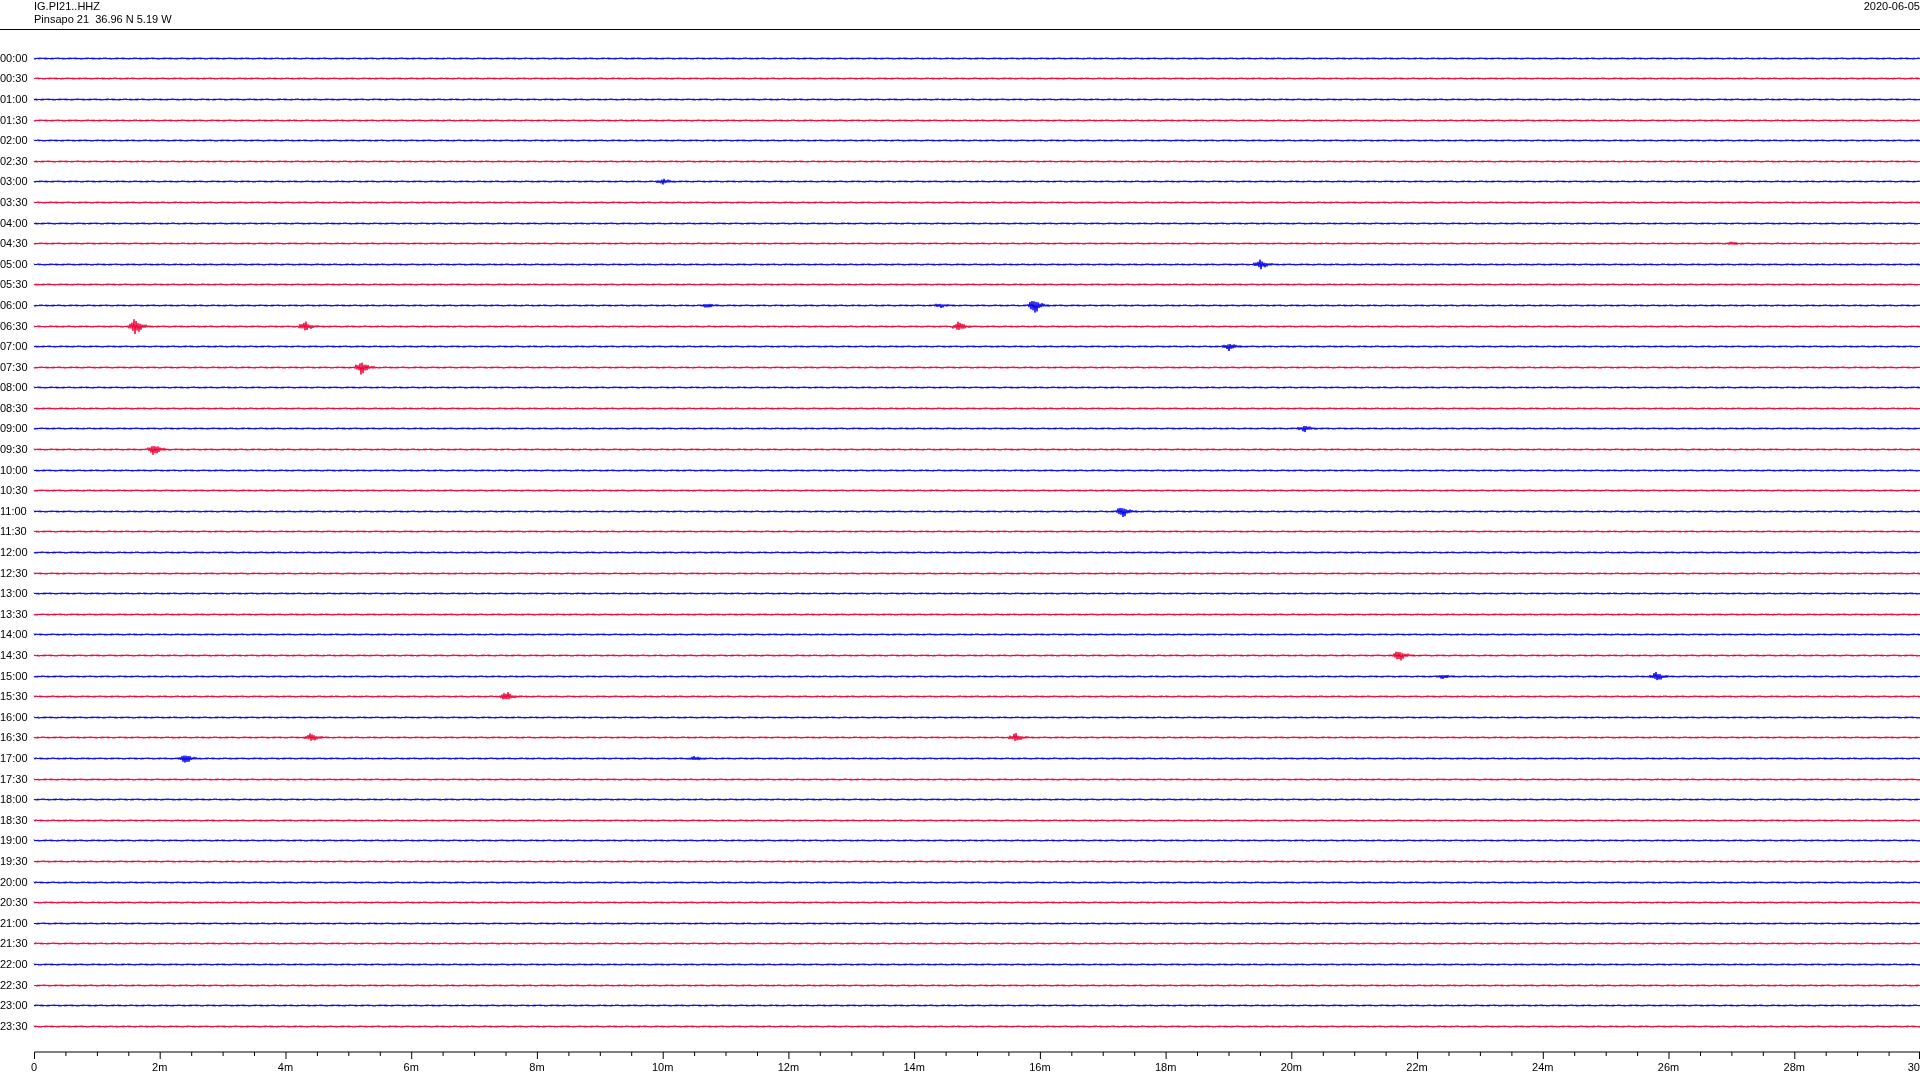 This screenshot has width=1920, height=1080. I want to click on time-label: 20:30, so click(14, 903).